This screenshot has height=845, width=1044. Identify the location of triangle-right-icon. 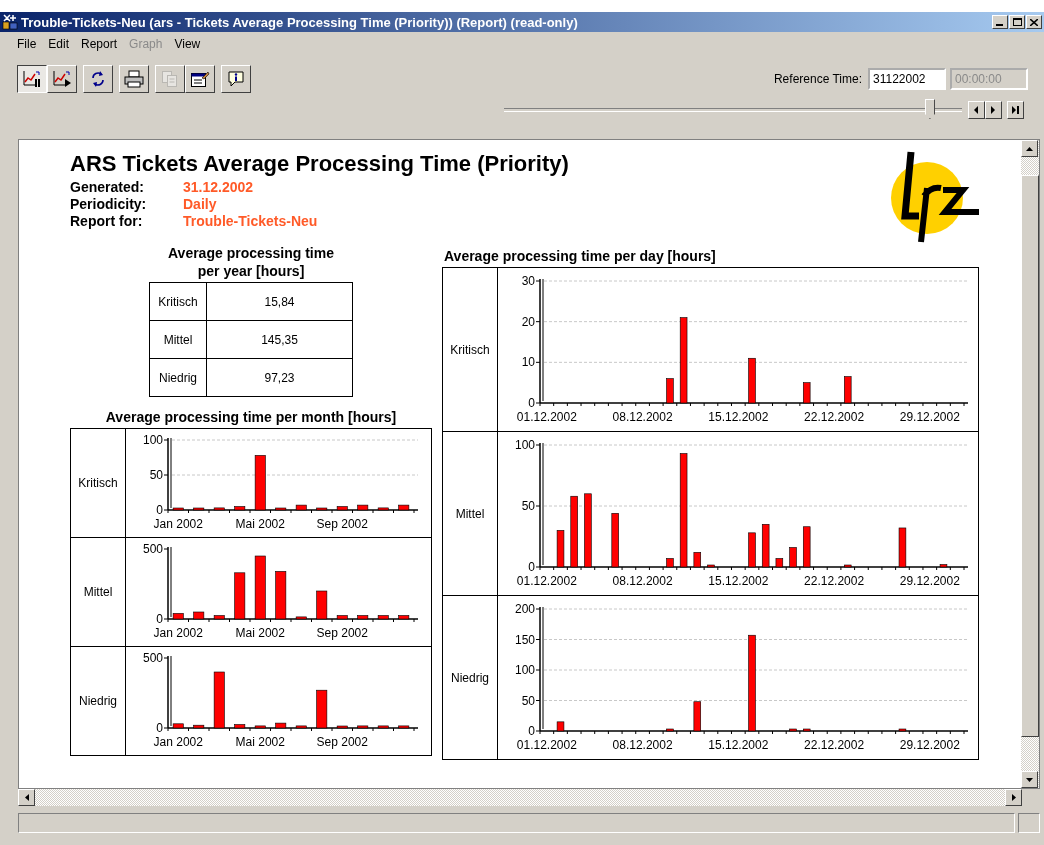
(1013, 797).